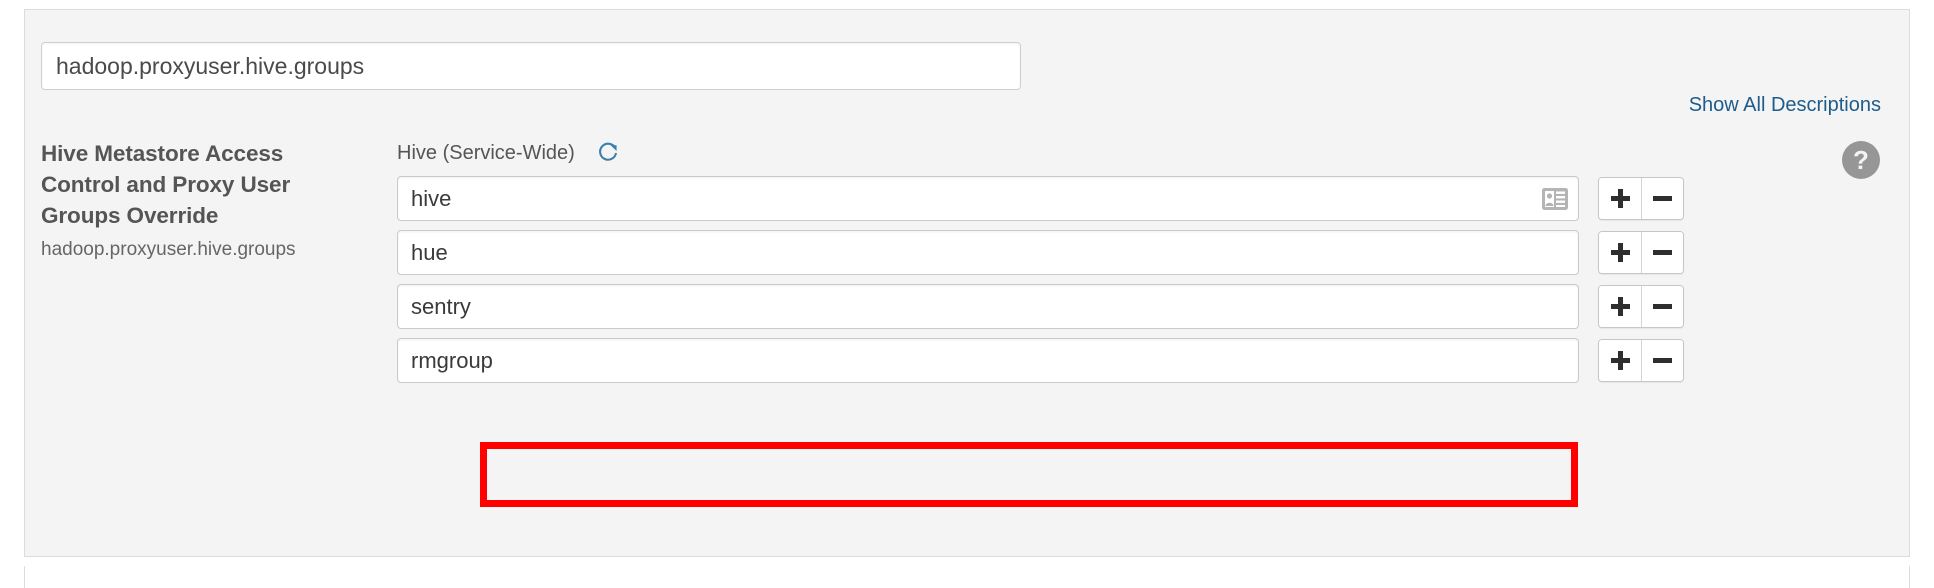 Image resolution: width=1934 pixels, height=588 pixels. I want to click on scope-row: Hive (Service-Wide), so click(1105, 153).